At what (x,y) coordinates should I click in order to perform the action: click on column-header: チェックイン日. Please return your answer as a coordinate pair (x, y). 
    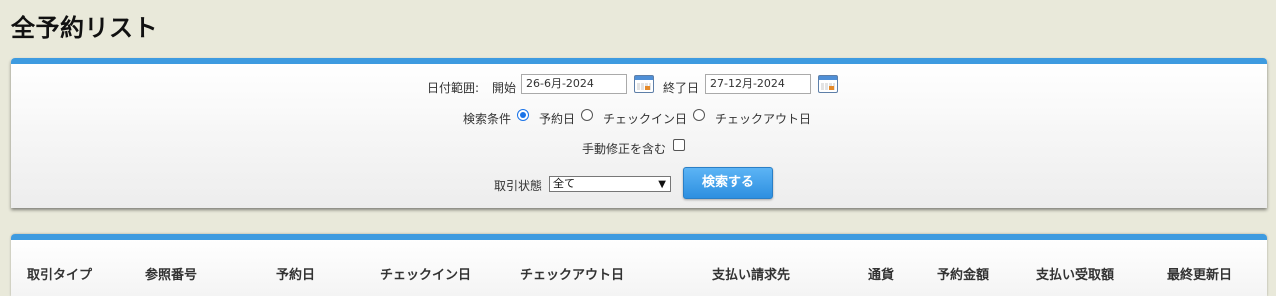
    Looking at the image, I should click on (425, 273).